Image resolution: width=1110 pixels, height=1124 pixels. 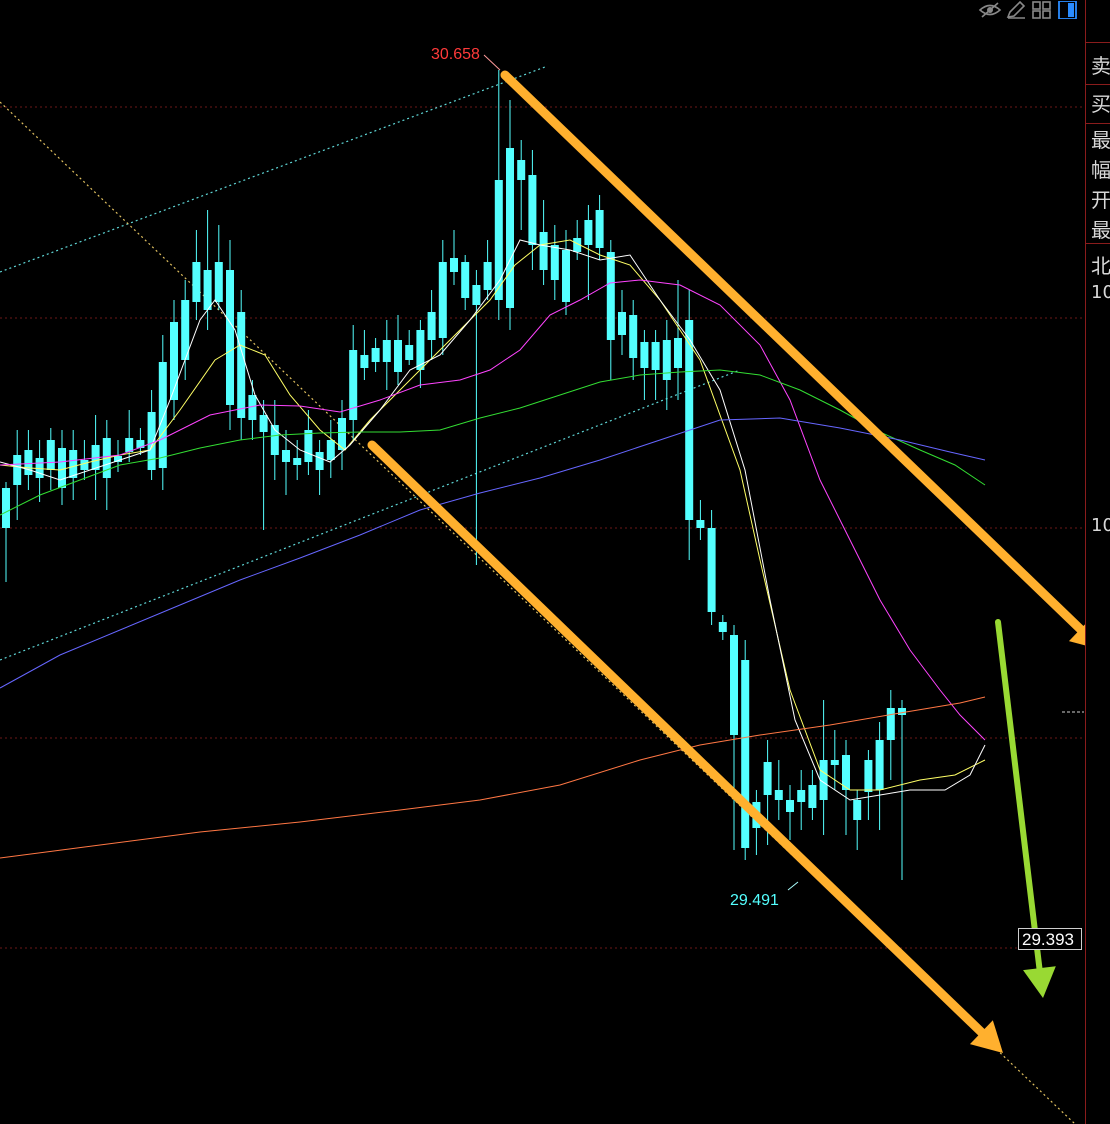 What do you see at coordinates (1042, 10) in the screenshot?
I see `grid-icon` at bounding box center [1042, 10].